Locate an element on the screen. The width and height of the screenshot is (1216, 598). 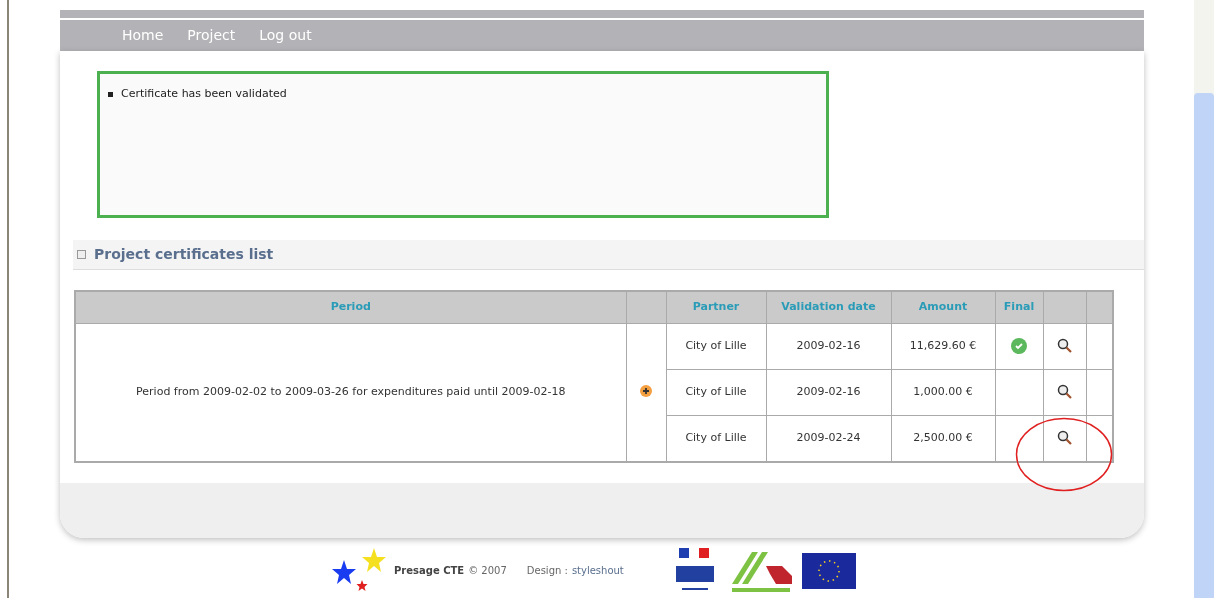
table-cell: 2,500.00 € is located at coordinates (943, 438).